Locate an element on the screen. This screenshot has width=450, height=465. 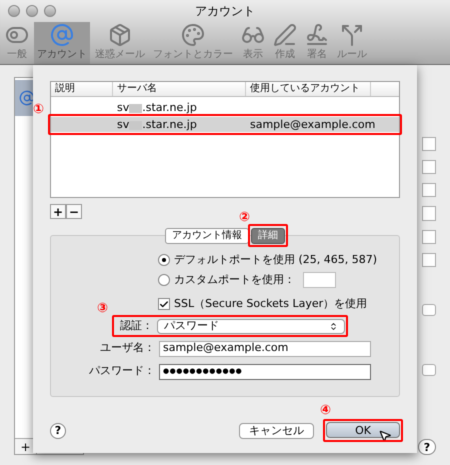
table-cell-text: sample@example.com is located at coordinates (312, 125).